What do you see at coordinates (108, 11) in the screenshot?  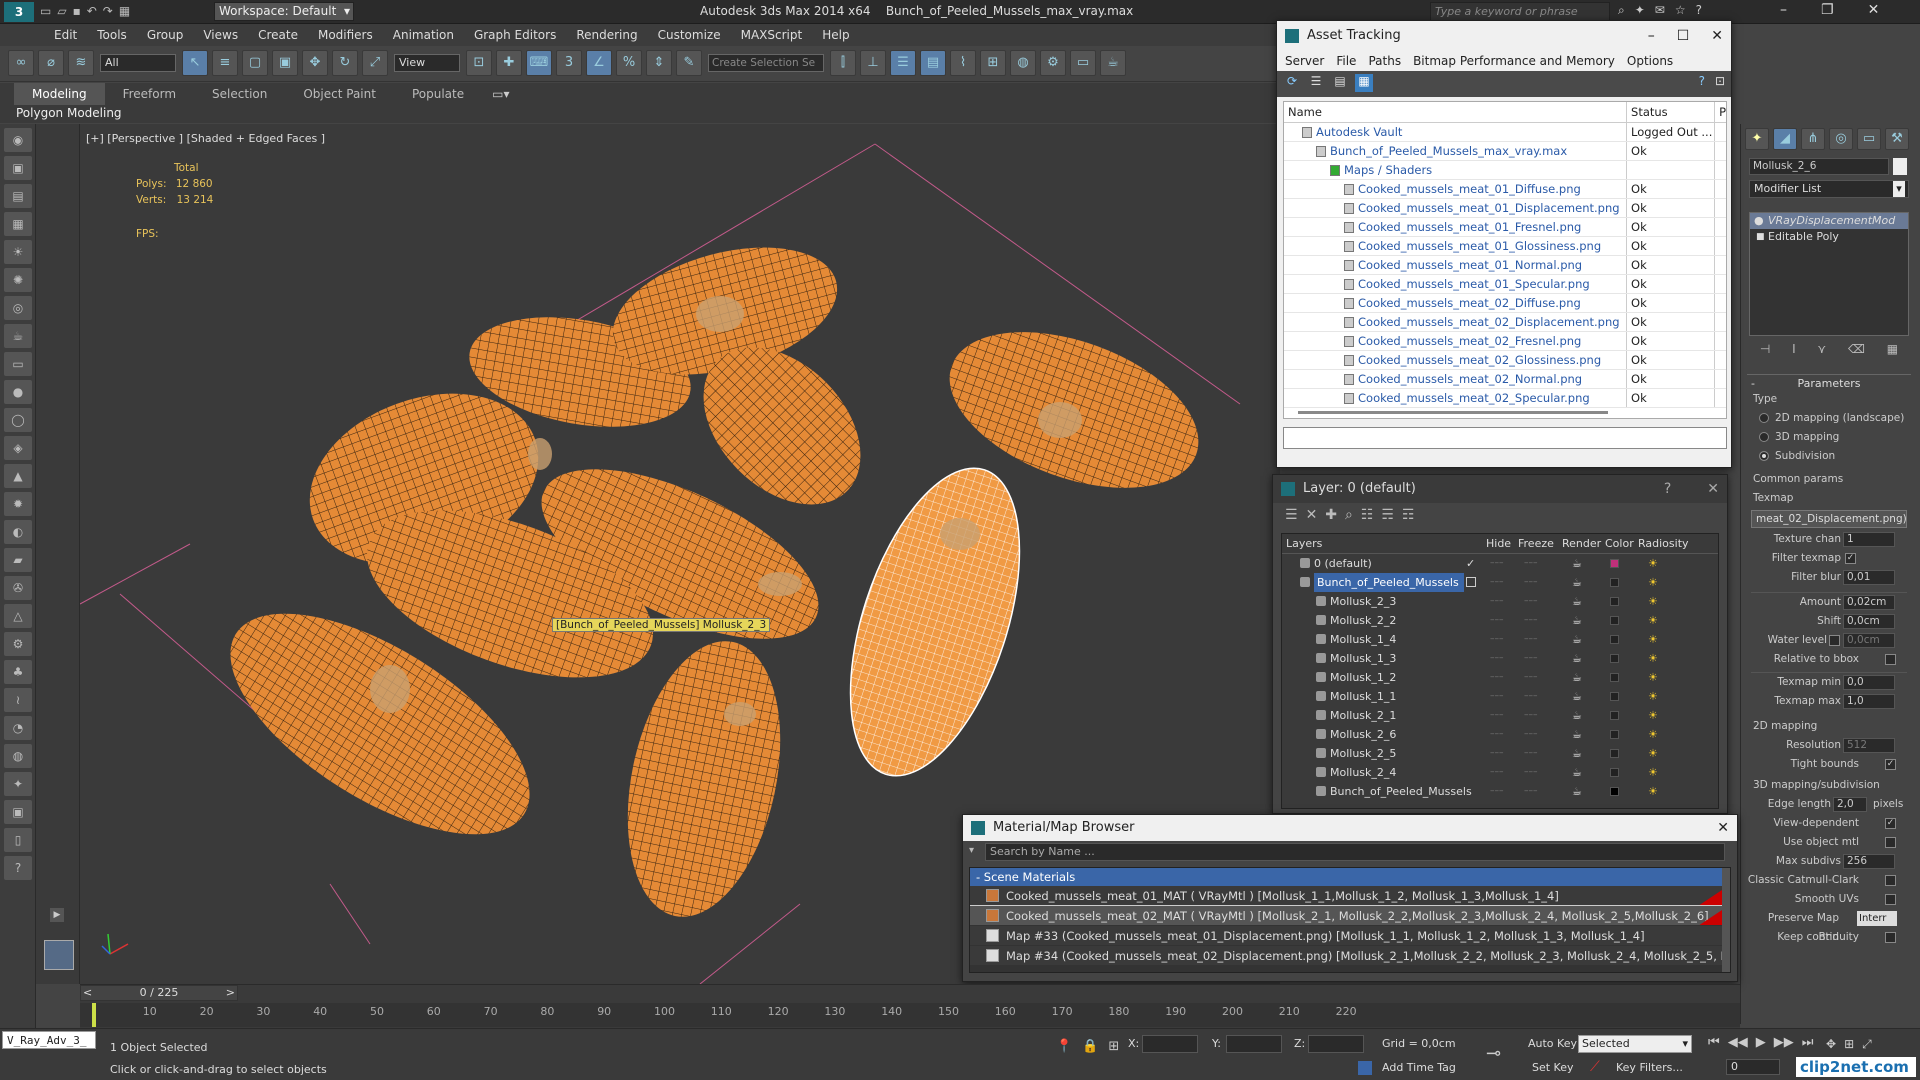 I see `redo-icon: ↷` at bounding box center [108, 11].